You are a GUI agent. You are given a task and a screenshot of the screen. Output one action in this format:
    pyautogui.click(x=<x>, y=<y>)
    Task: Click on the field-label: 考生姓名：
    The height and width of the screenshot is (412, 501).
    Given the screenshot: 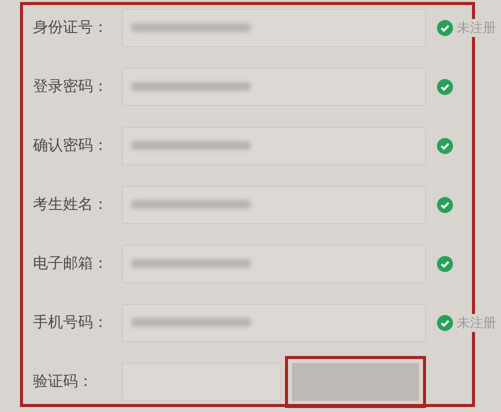 What is the action you would take?
    pyautogui.click(x=70, y=204)
    